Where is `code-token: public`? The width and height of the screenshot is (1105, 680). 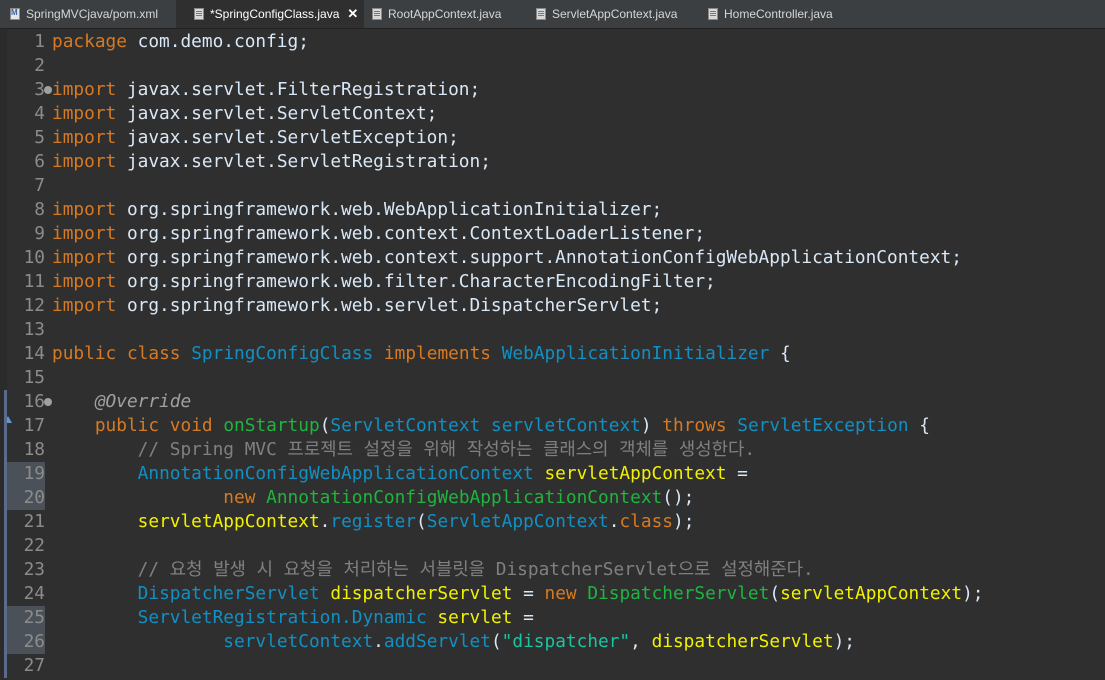 code-token: public is located at coordinates (84, 353).